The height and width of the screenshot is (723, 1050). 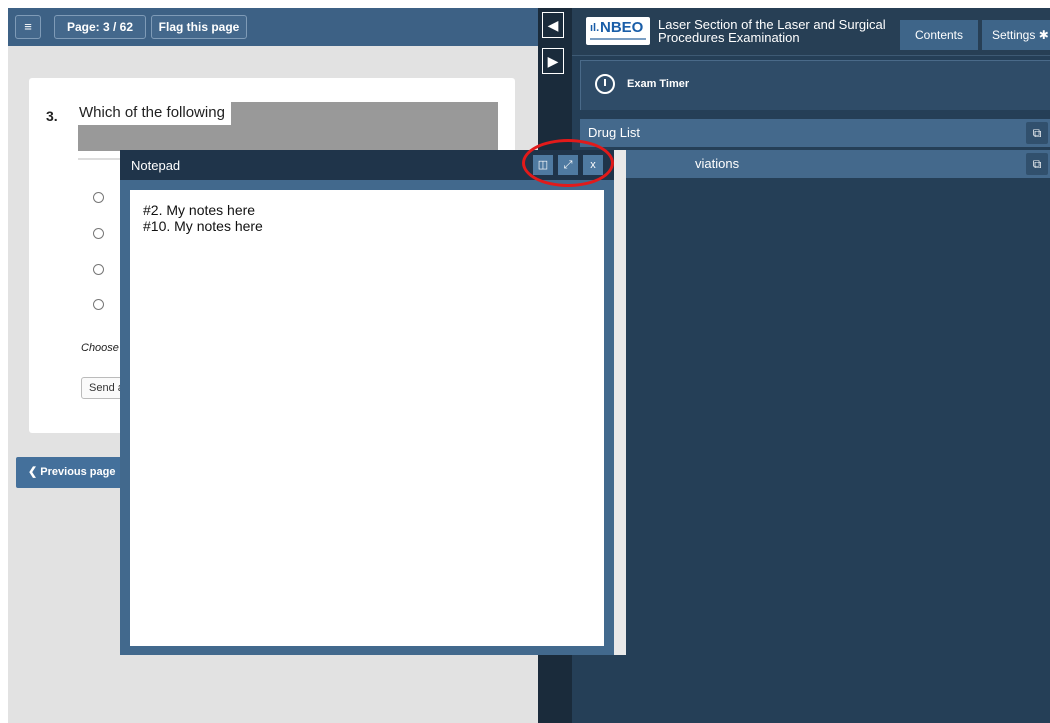 I want to click on settings-button: Settings ✱, so click(x=1016, y=35).